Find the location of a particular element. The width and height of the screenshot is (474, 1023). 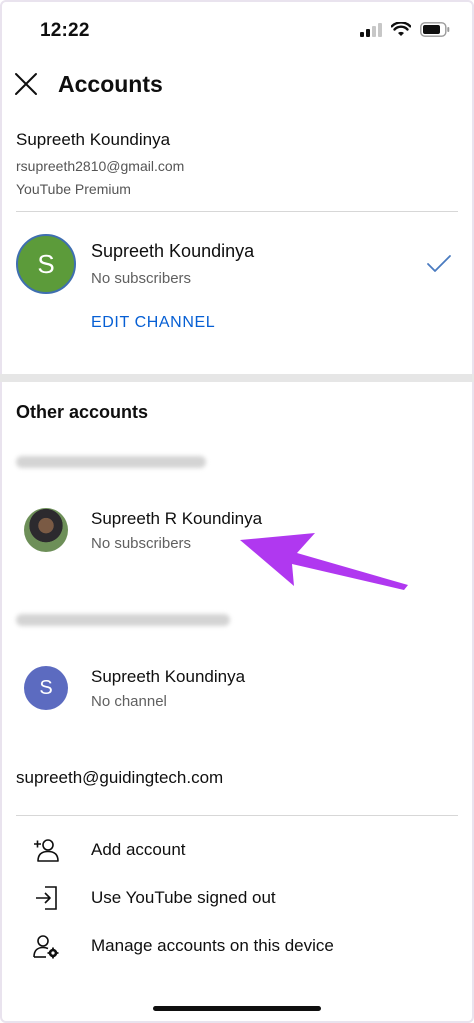

checkmark-icon is located at coordinates (439, 263).